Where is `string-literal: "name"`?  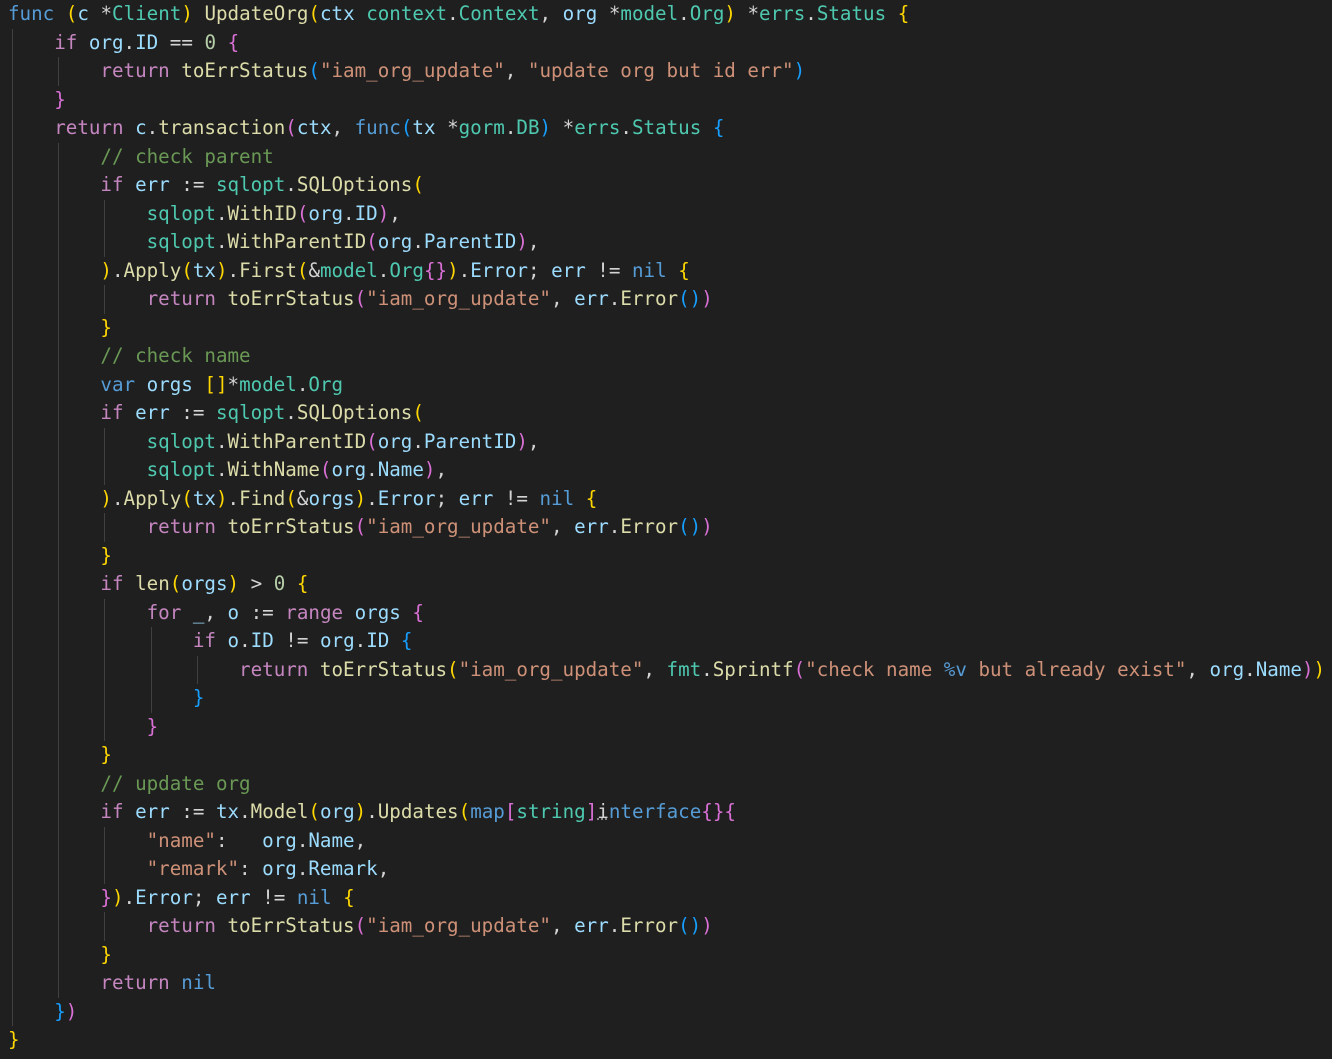 string-literal: "name" is located at coordinates (181, 840).